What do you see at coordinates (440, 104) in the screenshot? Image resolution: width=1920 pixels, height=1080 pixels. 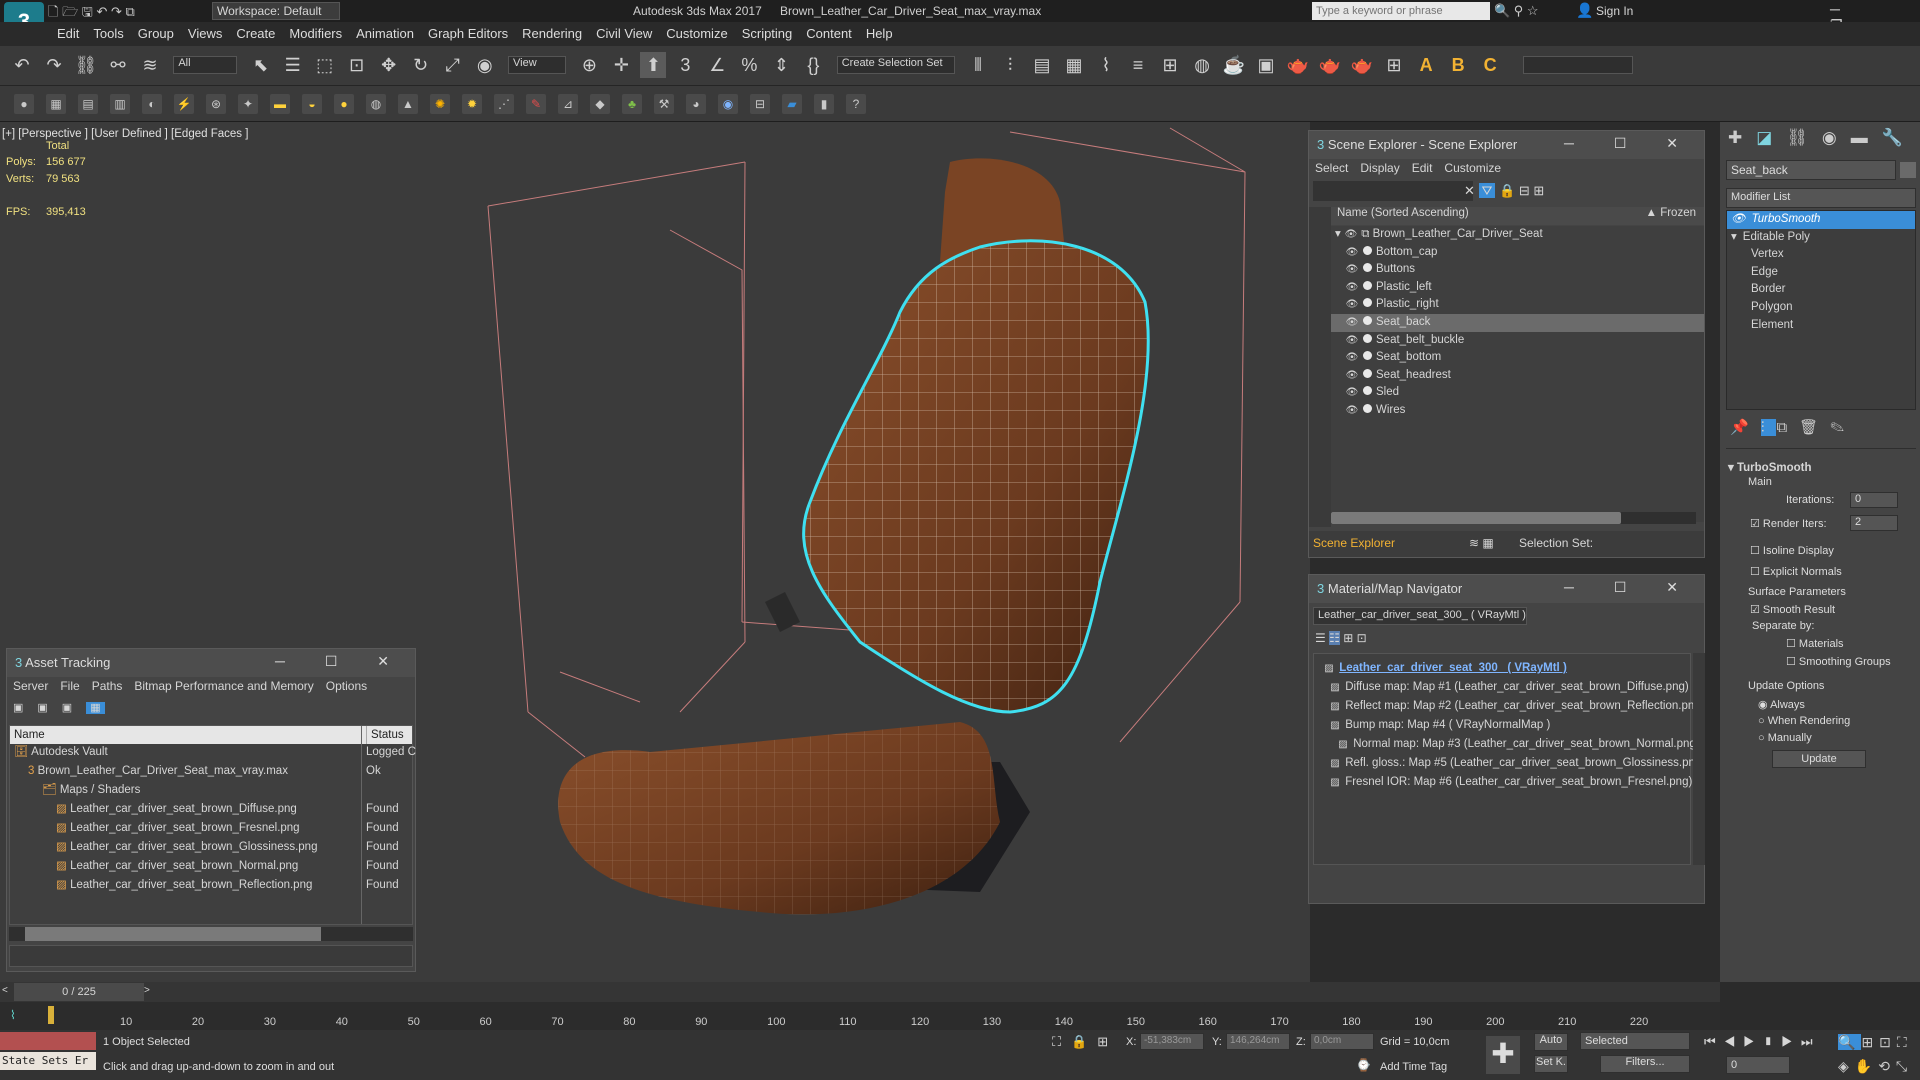 I see `vray-ambient-icon: ✺` at bounding box center [440, 104].